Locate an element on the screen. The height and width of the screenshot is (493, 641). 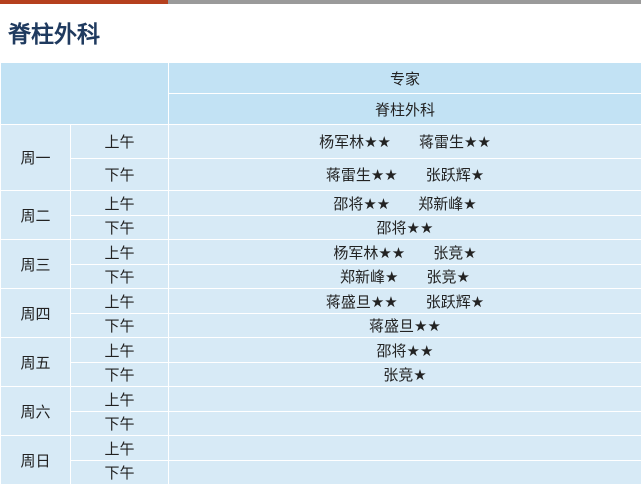
doctors-cell: 蒋雷生★★ 张跃辉★ is located at coordinates (404, 174).